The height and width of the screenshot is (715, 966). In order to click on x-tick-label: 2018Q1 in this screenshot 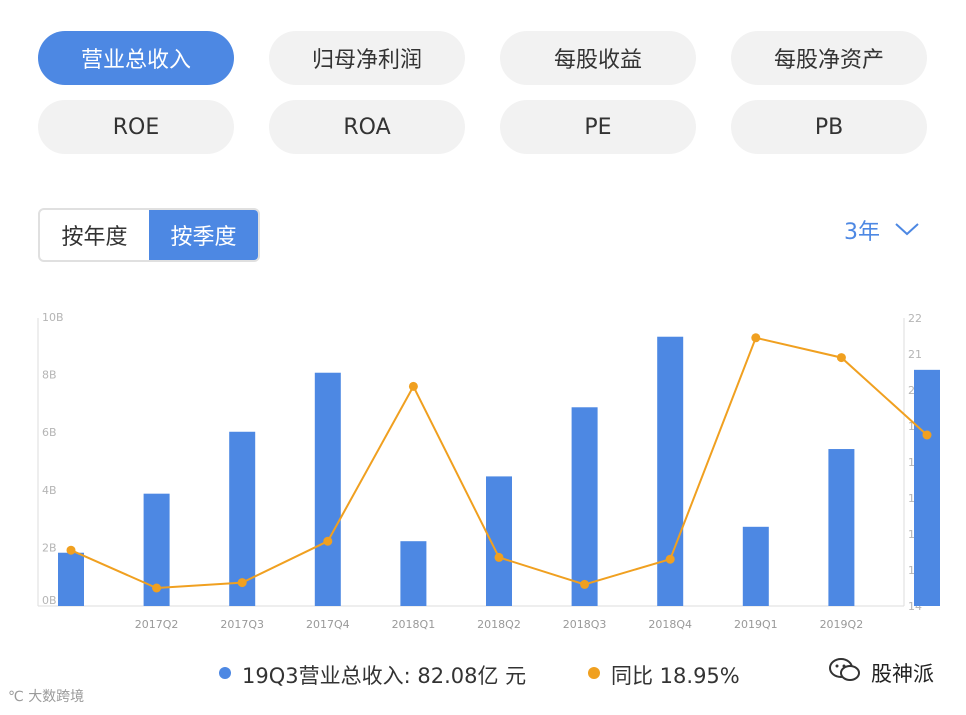, I will do `click(414, 624)`.